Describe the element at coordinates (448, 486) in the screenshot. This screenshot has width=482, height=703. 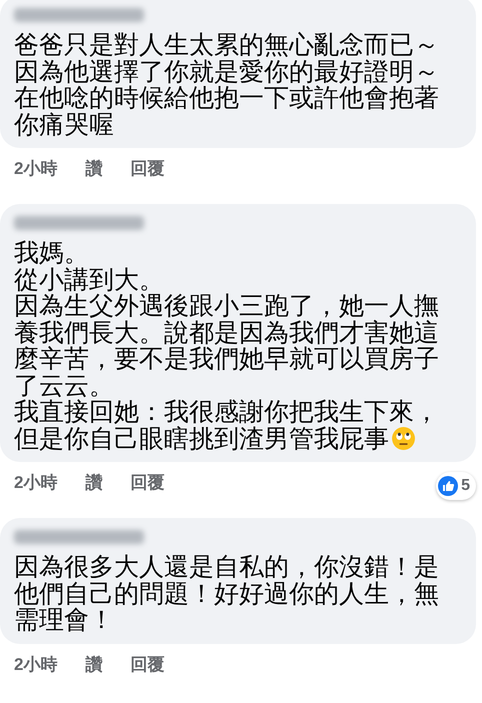
I see `thumbs-up-icon` at that location.